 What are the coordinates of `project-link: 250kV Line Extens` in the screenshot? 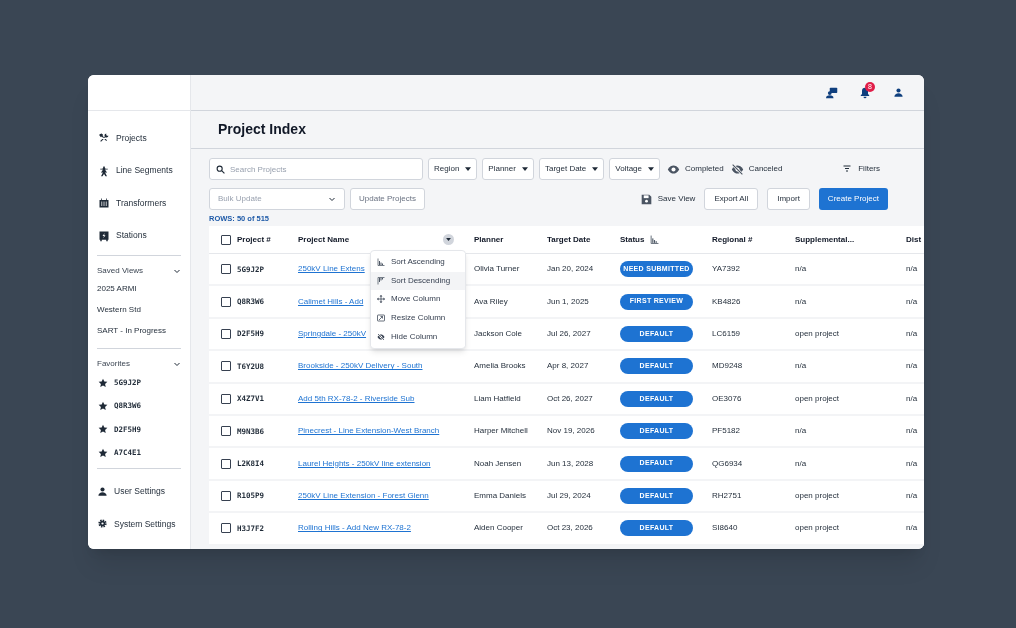 It's located at (331, 269).